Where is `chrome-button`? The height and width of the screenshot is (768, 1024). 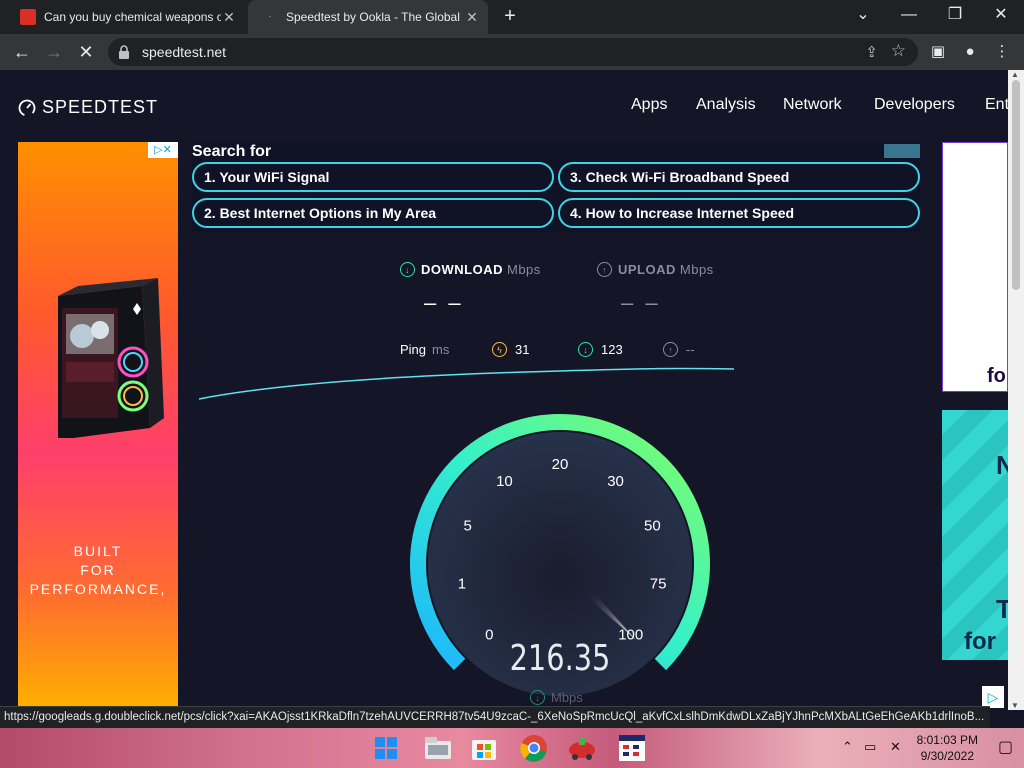
chrome-button is located at coordinates (534, 748).